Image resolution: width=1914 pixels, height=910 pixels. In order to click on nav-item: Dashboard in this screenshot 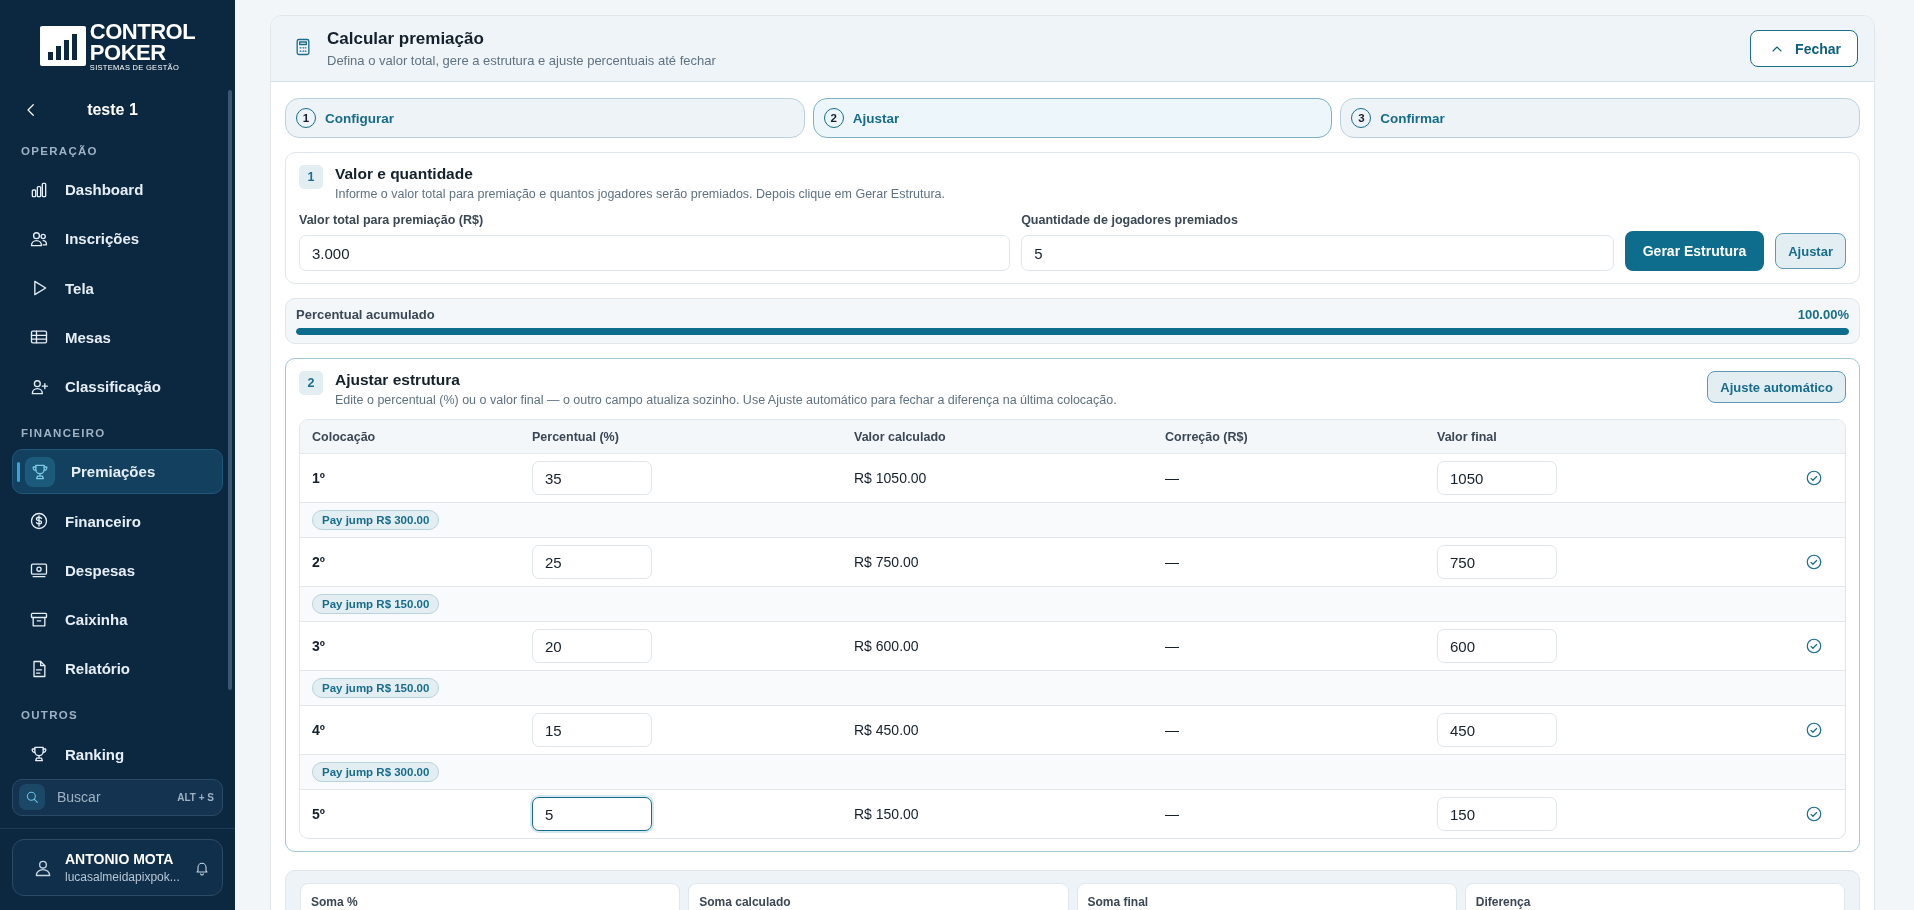, I will do `click(117, 189)`.